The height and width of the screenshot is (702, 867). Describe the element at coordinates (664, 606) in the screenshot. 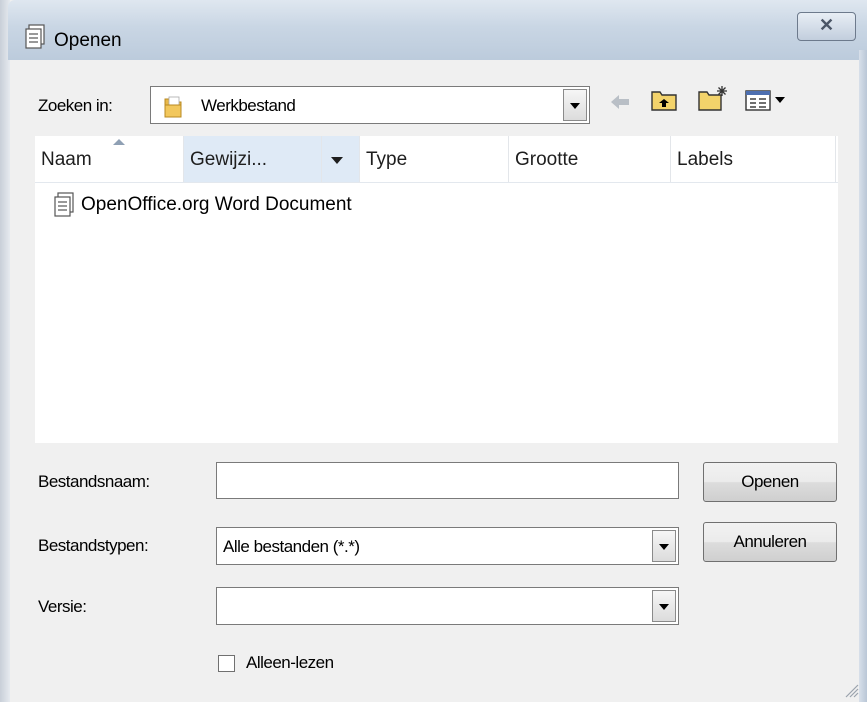

I see `version-dropdown-arrow` at that location.